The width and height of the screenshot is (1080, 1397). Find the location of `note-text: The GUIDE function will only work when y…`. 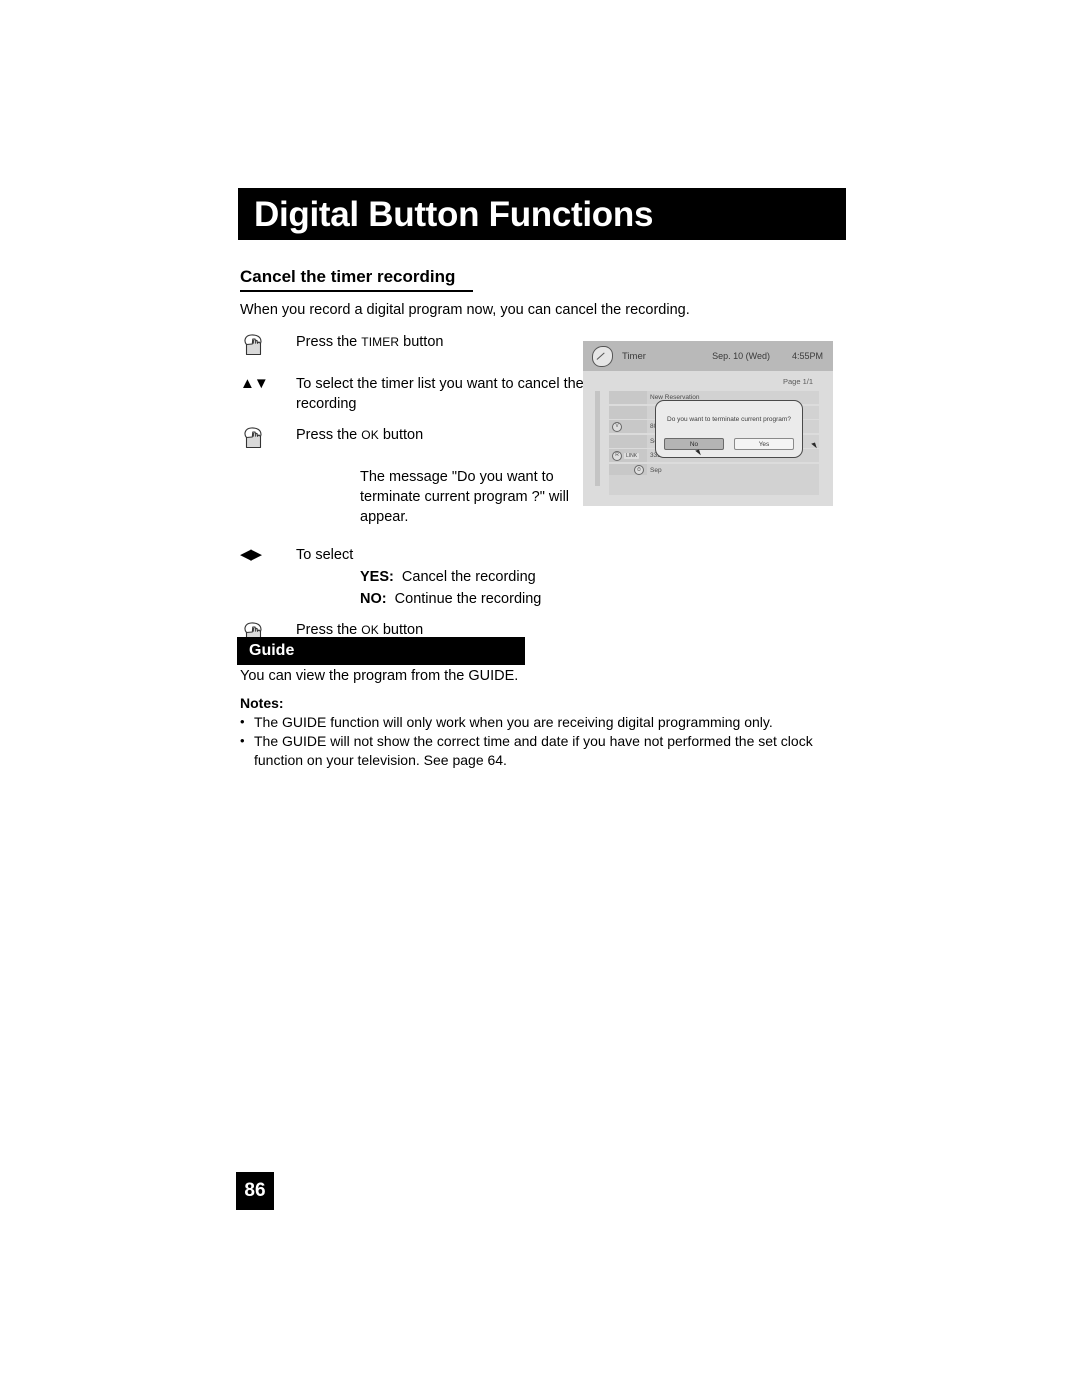

note-text: The GUIDE function will only work when y… is located at coordinates (513, 722).